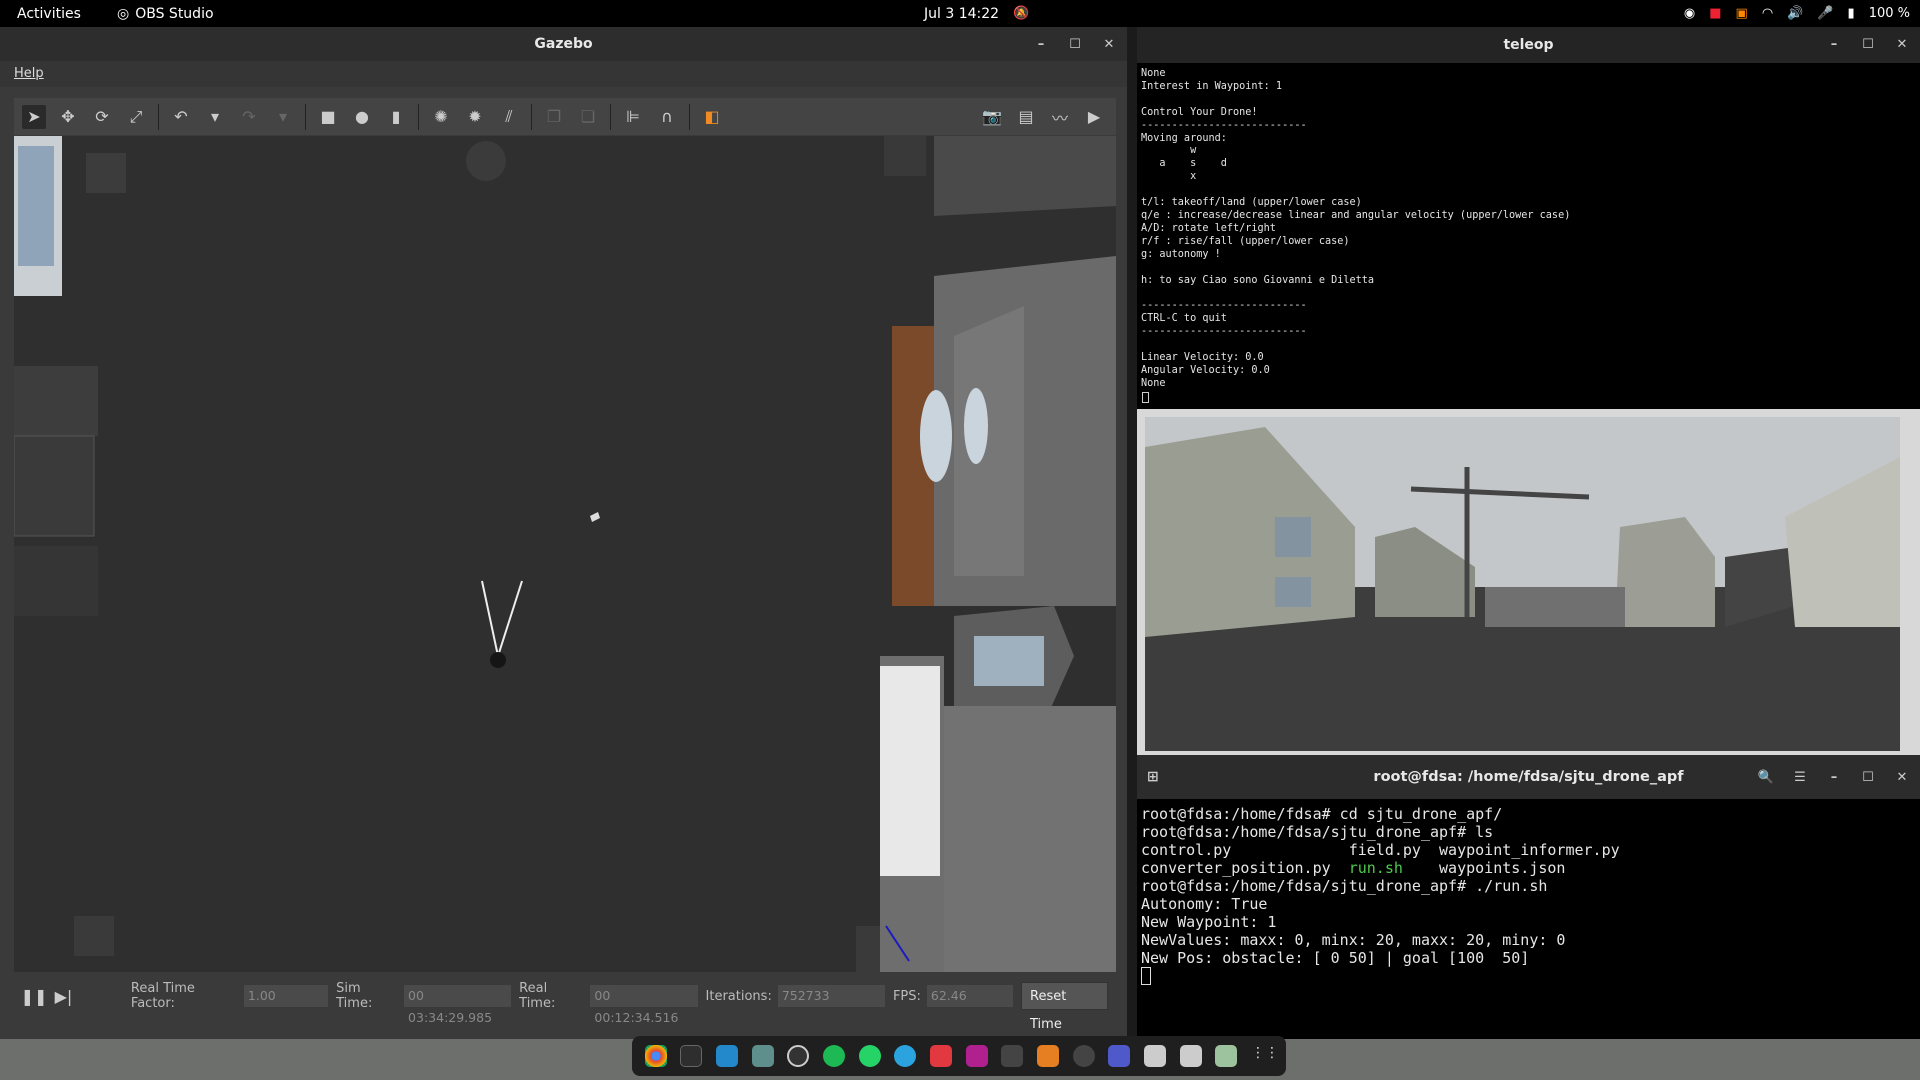 This screenshot has height=1080, width=1920. What do you see at coordinates (283, 117) in the screenshot?
I see `redo-history-icon: ▾` at bounding box center [283, 117].